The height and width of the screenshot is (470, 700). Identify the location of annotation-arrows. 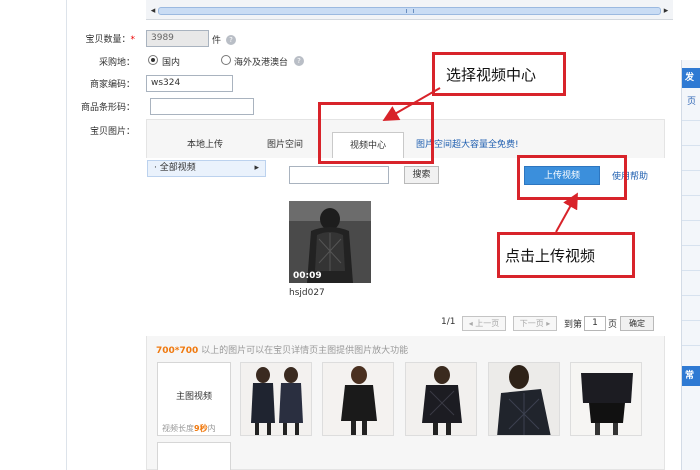
(480, 160).